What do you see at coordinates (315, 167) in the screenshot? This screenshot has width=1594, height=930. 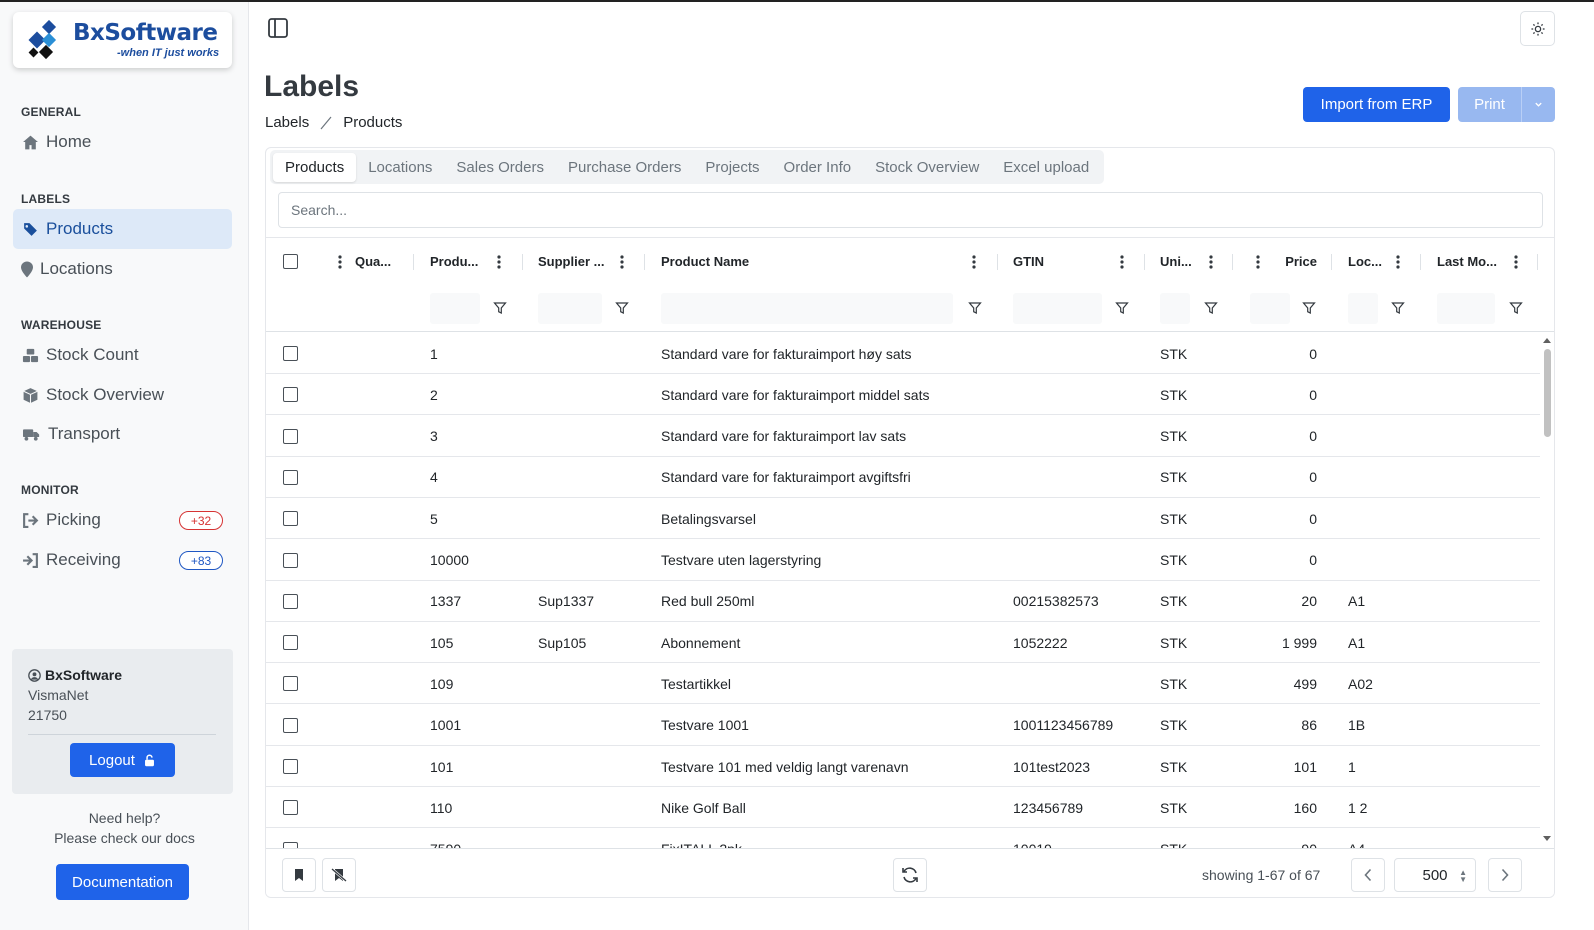 I see `tab-products: Products` at bounding box center [315, 167].